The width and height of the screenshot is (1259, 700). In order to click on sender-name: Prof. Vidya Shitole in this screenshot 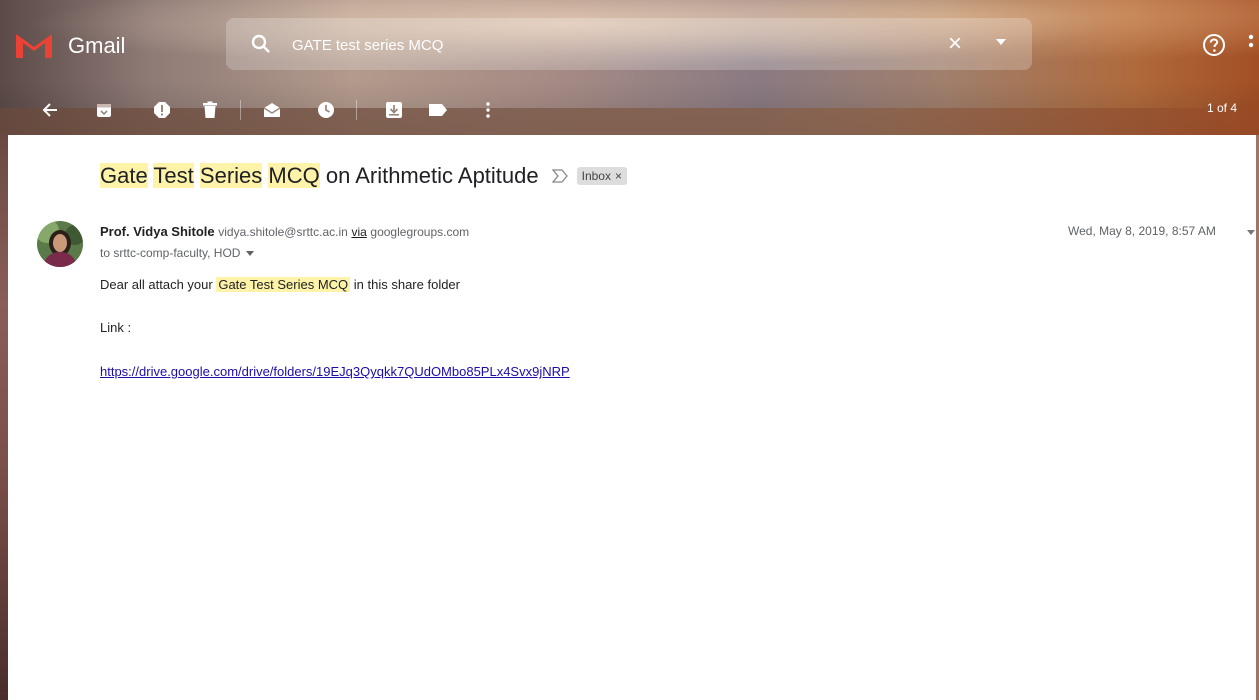, I will do `click(157, 231)`.